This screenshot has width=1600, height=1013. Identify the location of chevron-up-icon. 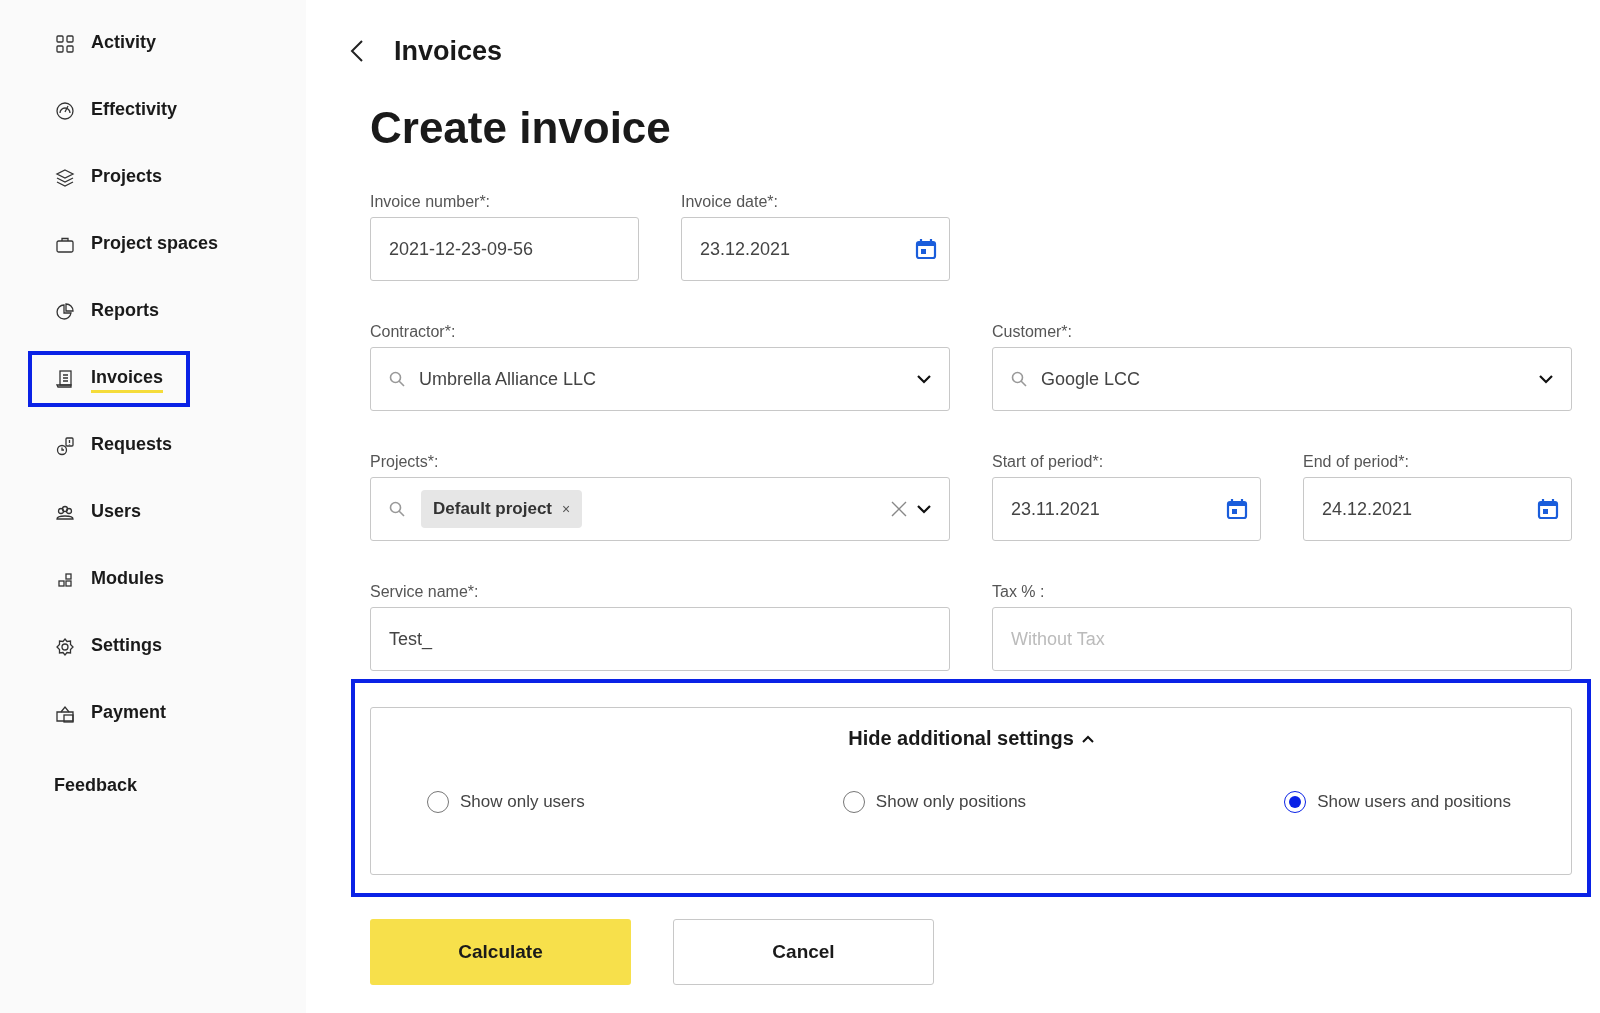
(1087, 738).